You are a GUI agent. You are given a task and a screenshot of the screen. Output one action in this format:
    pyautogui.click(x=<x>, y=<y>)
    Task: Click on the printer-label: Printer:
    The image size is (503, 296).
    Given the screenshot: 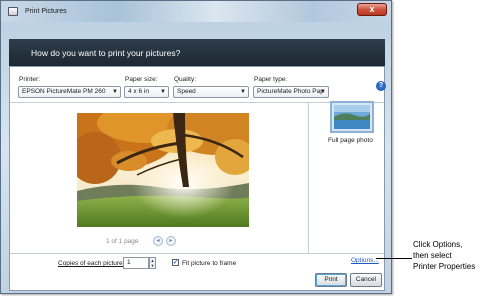 What is the action you would take?
    pyautogui.click(x=29, y=79)
    